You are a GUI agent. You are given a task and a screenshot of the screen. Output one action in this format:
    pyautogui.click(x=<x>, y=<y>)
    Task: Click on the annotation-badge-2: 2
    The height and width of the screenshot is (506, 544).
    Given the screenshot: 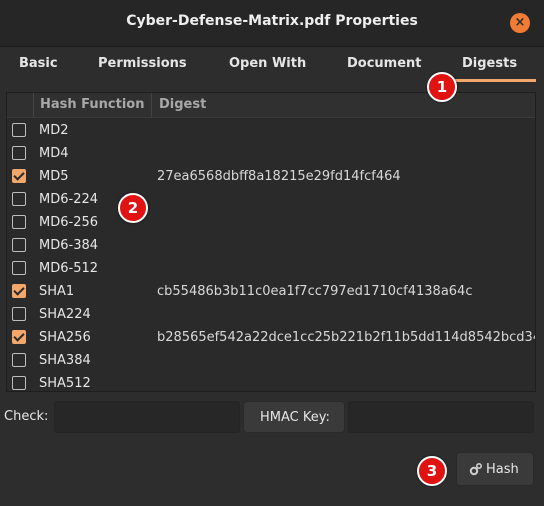 What is the action you would take?
    pyautogui.click(x=133, y=208)
    